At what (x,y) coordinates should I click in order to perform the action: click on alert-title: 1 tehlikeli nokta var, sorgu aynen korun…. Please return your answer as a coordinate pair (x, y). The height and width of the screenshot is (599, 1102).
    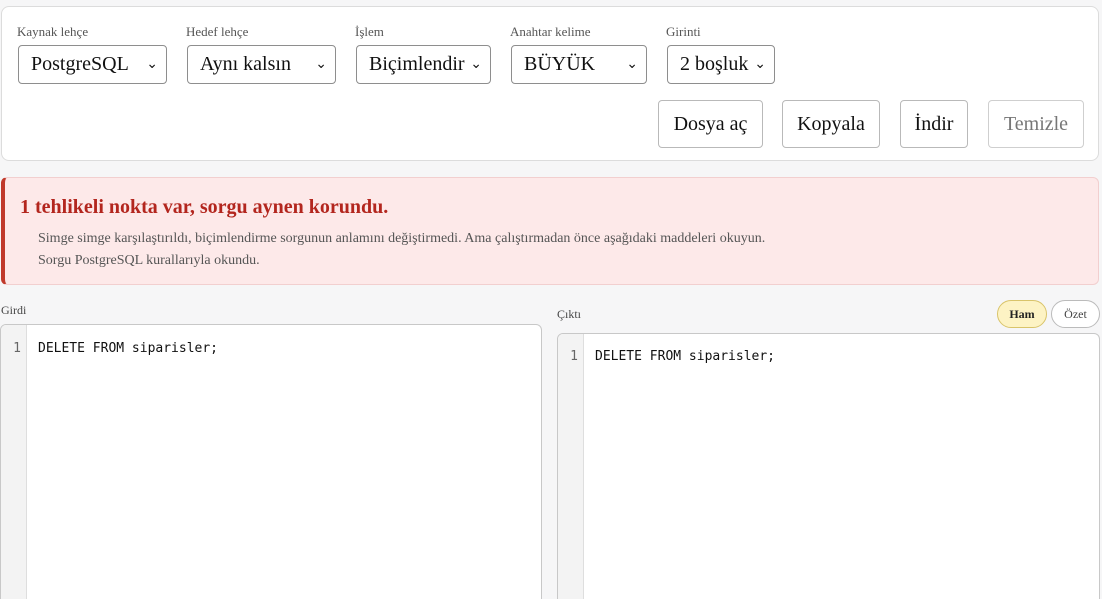
    Looking at the image, I should click on (204, 207).